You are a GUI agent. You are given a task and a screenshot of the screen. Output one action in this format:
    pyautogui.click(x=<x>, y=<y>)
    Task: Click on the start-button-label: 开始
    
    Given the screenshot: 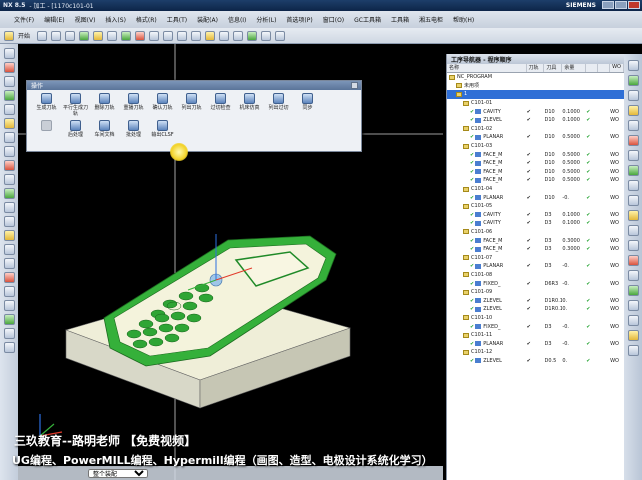 What is the action you would take?
    pyautogui.click(x=24, y=35)
    